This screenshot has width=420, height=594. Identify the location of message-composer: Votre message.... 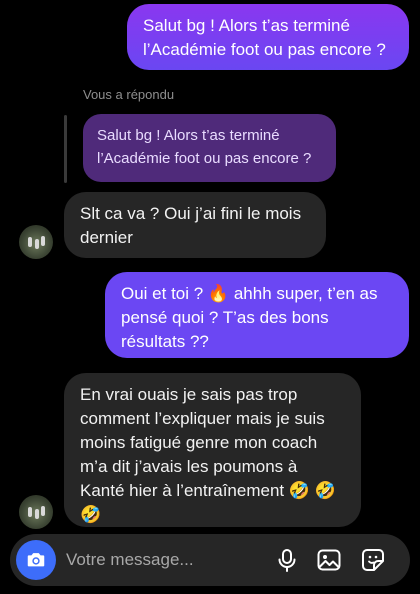
(210, 560).